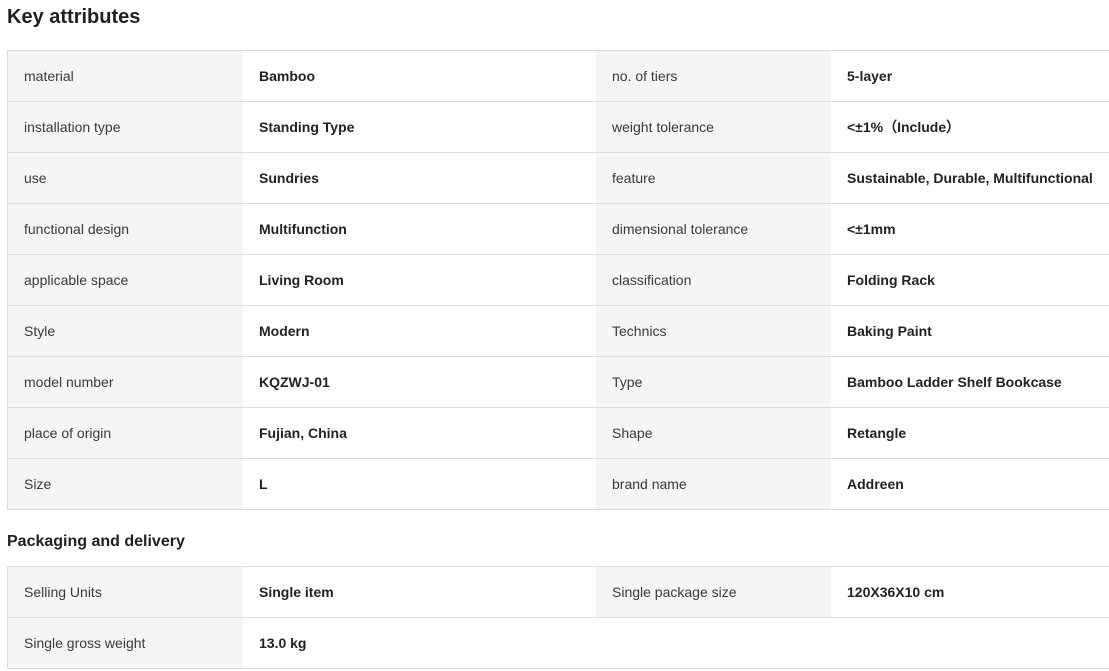 This screenshot has width=1109, height=671. I want to click on attribute-value: 5-layer, so click(970, 76).